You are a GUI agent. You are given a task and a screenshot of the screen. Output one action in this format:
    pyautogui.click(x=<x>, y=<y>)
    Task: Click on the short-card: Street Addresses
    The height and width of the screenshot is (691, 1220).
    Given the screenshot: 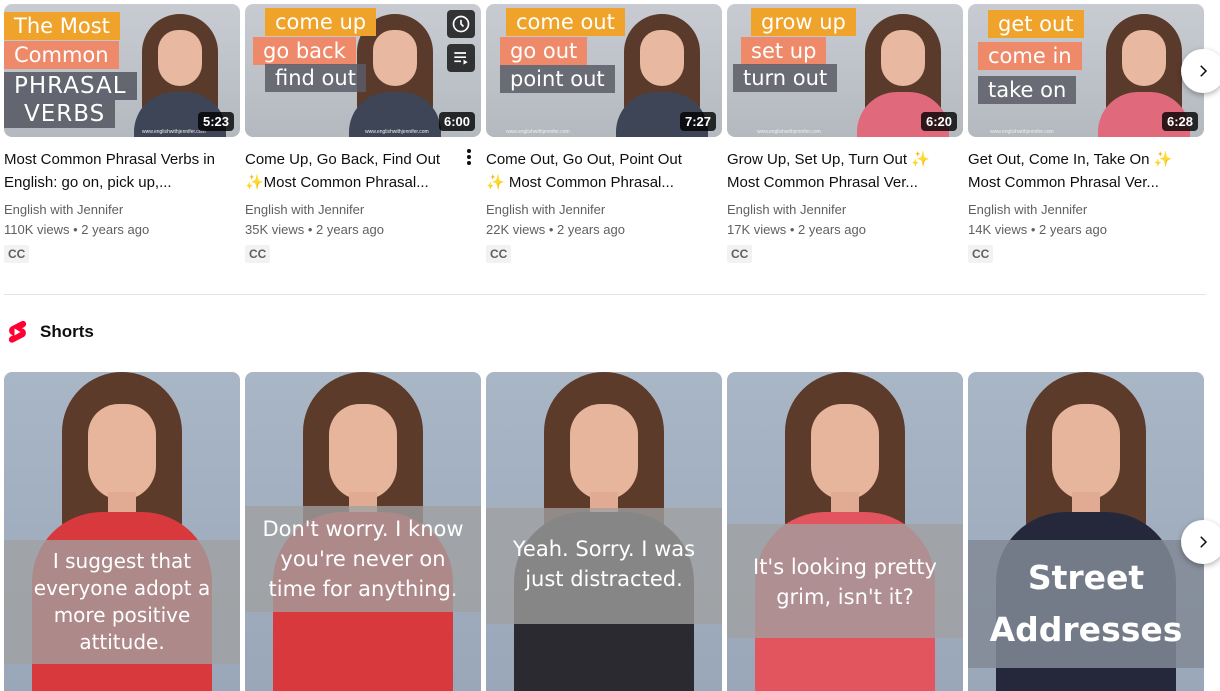 What is the action you would take?
    pyautogui.click(x=1086, y=531)
    